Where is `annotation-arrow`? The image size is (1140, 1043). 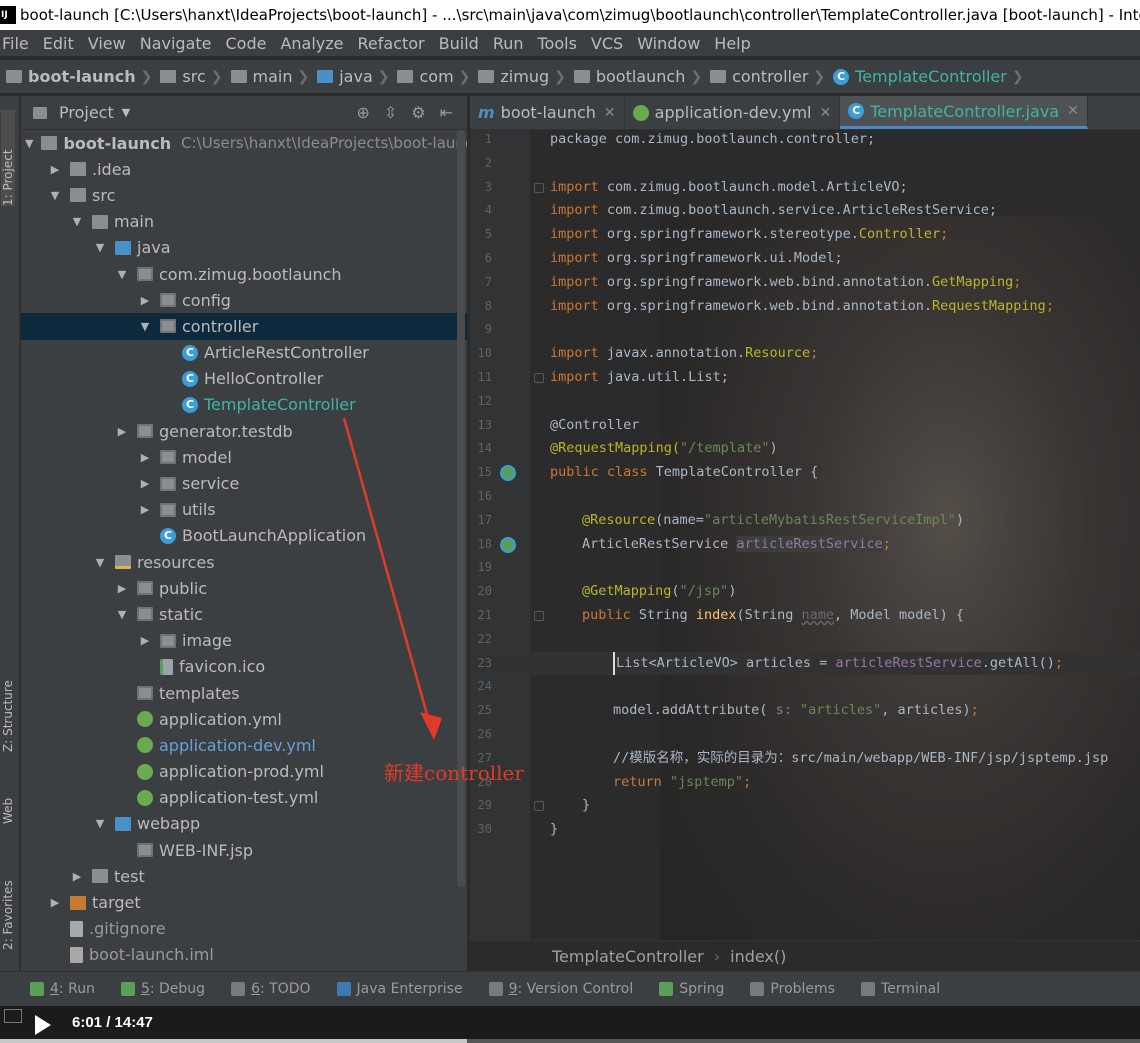 annotation-arrow is located at coordinates (392, 578).